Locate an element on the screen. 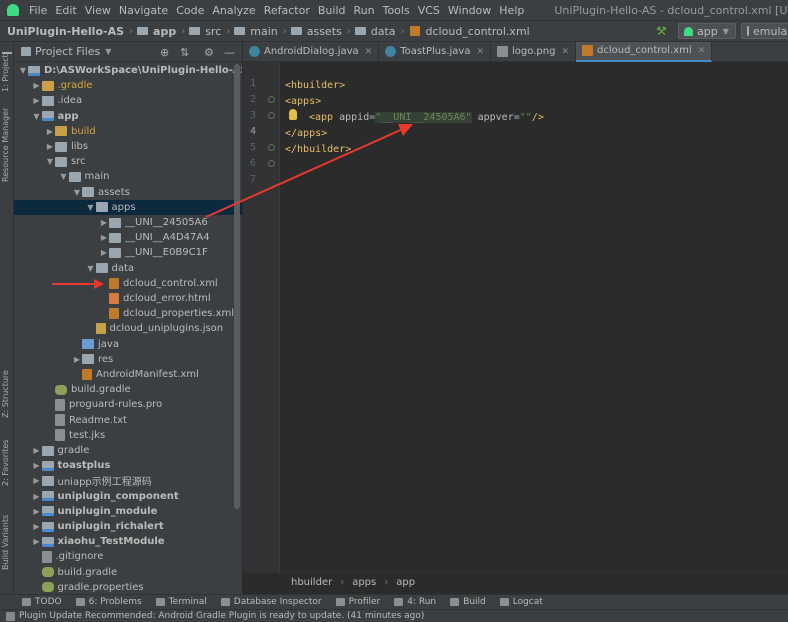 Image resolution: width=788 pixels, height=622 pixels. annotation-arrows is located at coordinates (232, 206).